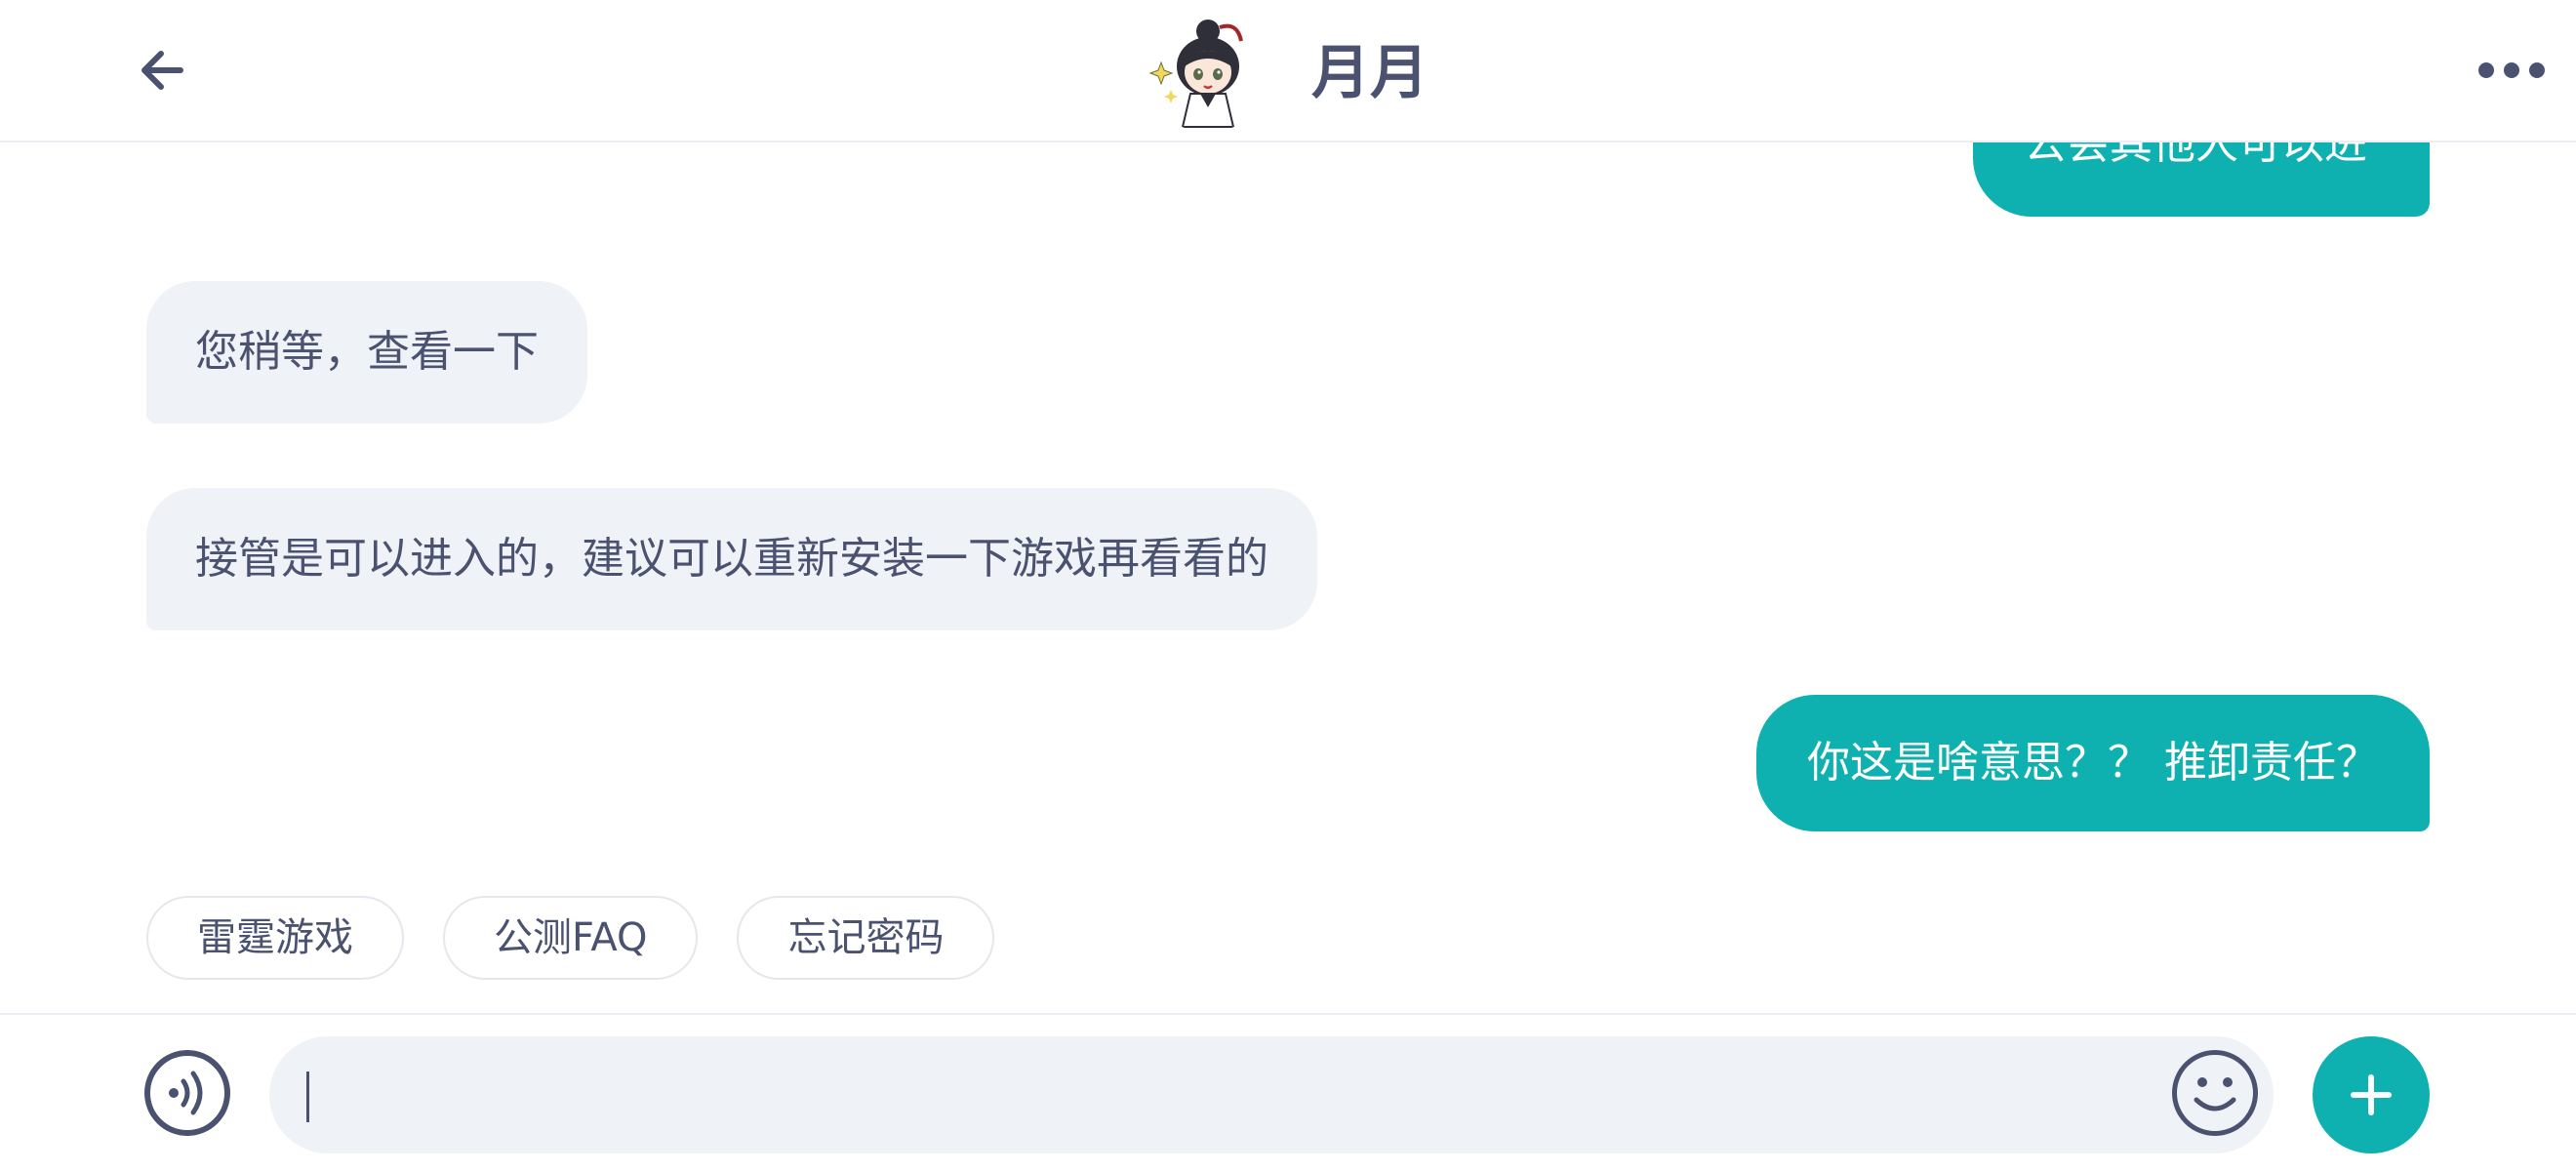 Image resolution: width=2576 pixels, height=1173 pixels. What do you see at coordinates (366, 353) in the screenshot?
I see `message-incoming: 您稍等，查看一下` at bounding box center [366, 353].